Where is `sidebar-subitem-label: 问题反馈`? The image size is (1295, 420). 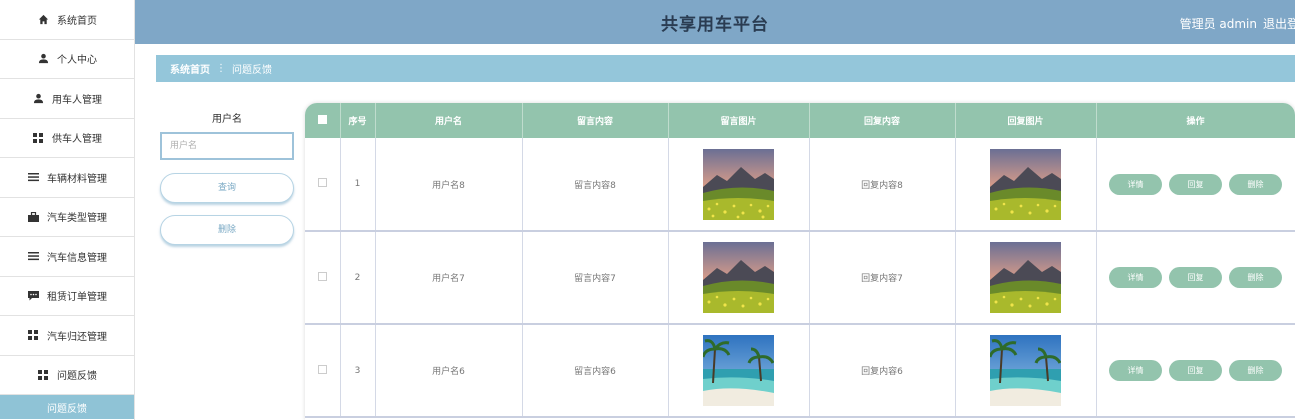
sidebar-subitem-label: 问题反馈 is located at coordinates (67, 409).